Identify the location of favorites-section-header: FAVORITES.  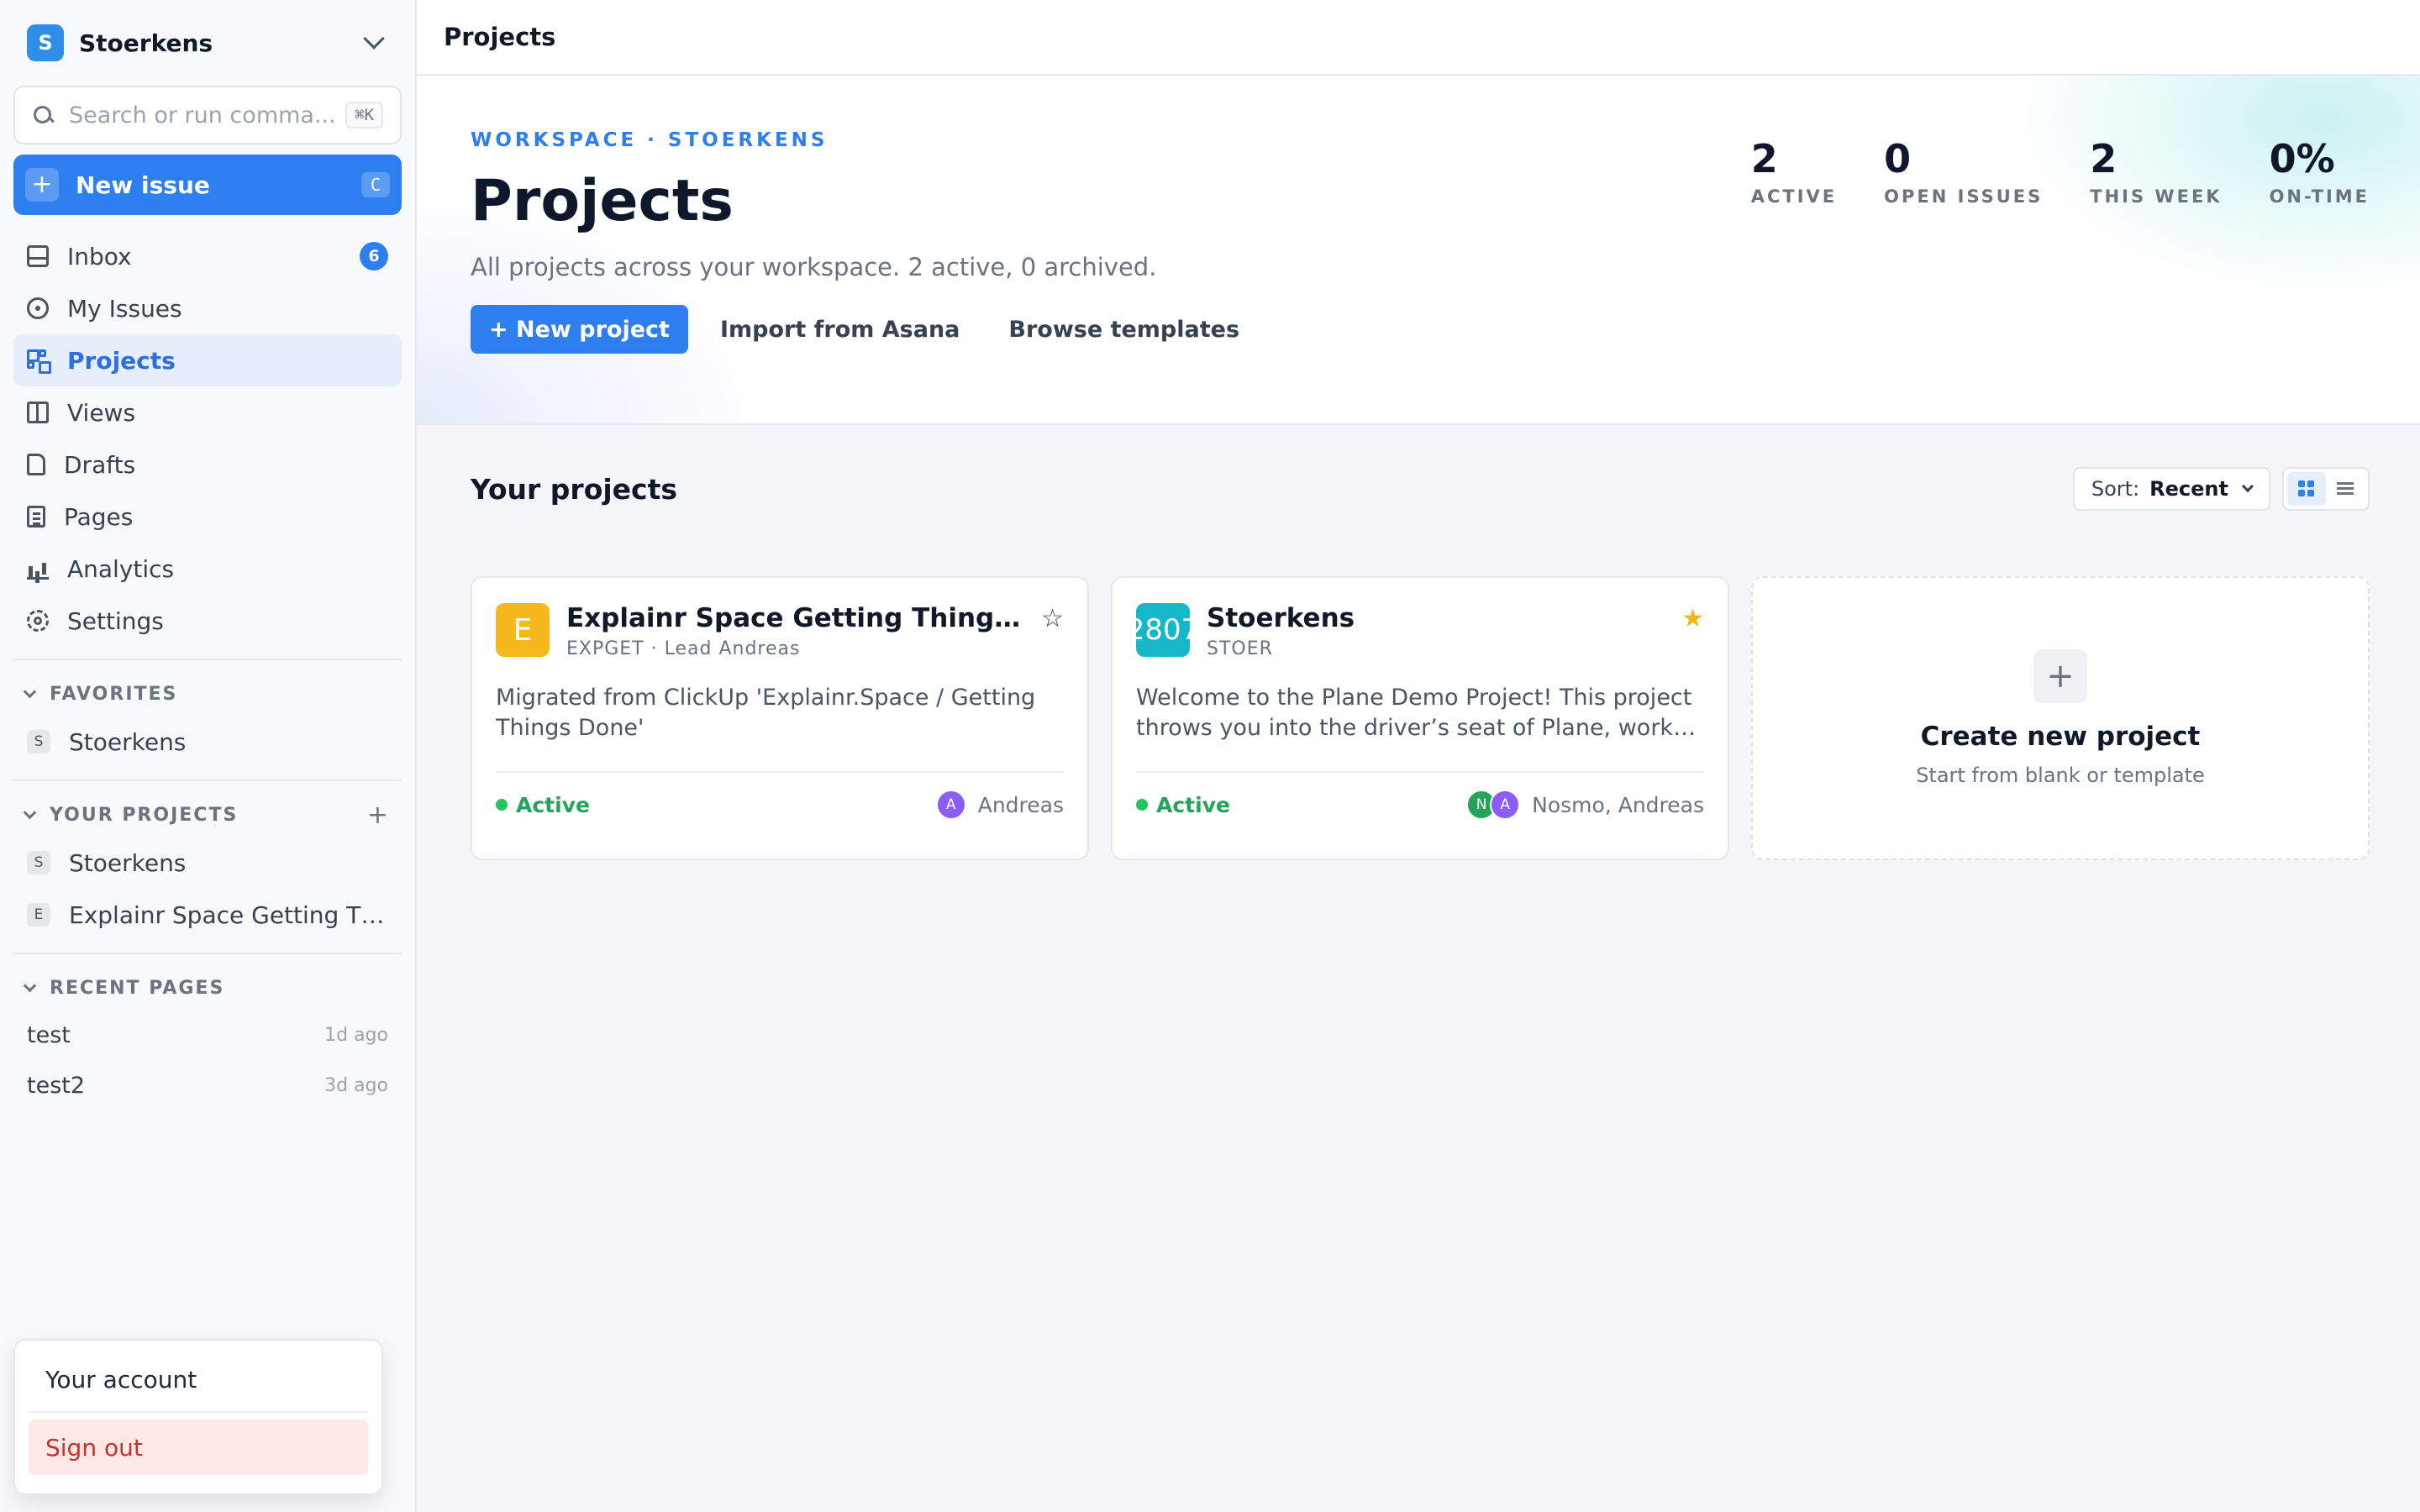
(207, 694).